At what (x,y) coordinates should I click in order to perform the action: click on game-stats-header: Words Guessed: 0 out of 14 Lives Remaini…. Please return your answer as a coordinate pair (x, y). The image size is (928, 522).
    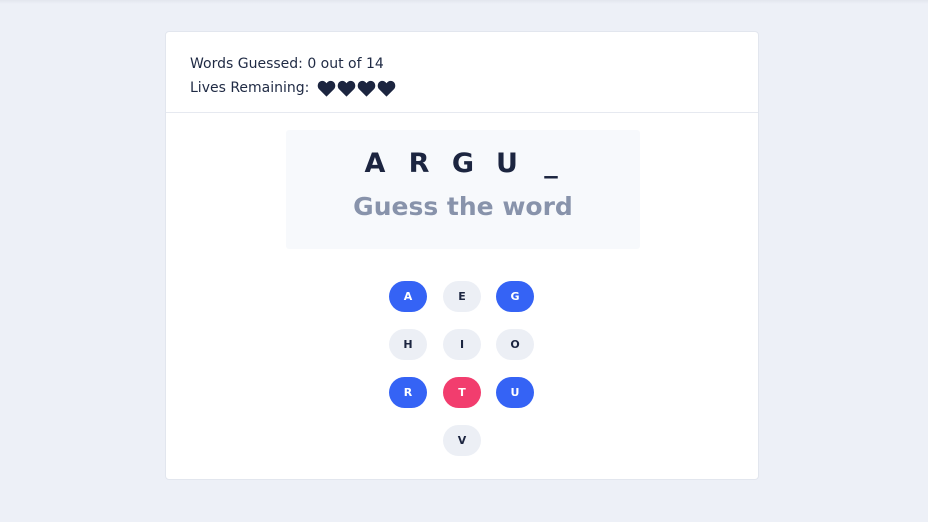
    Looking at the image, I should click on (462, 72).